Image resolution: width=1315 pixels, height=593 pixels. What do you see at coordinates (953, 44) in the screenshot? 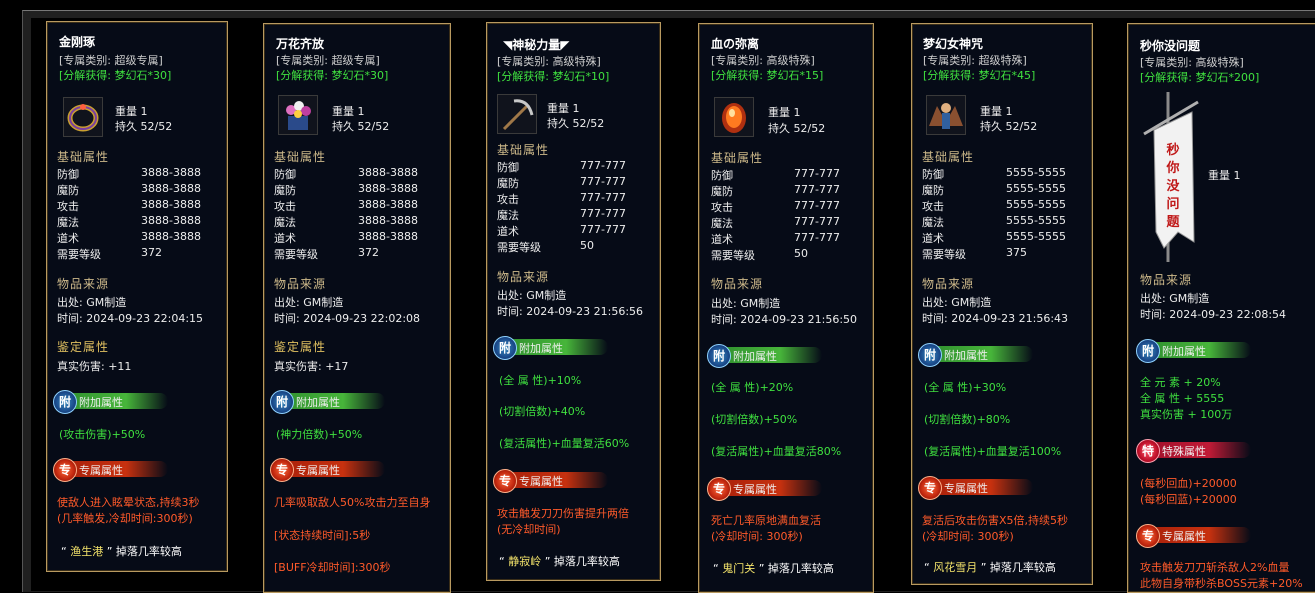
I see `item-name: 梦幻女神咒` at bounding box center [953, 44].